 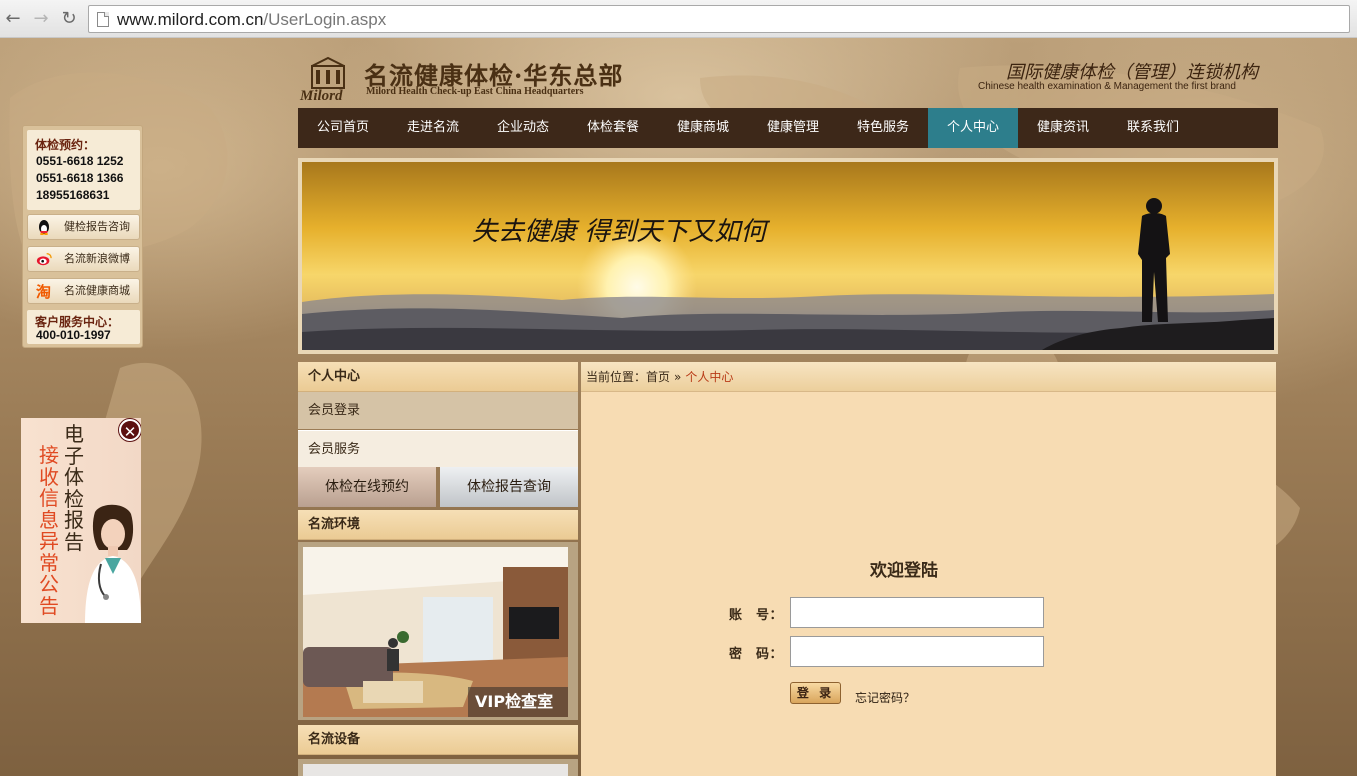 What do you see at coordinates (917, 651) in the screenshot?
I see `password-input` at bounding box center [917, 651].